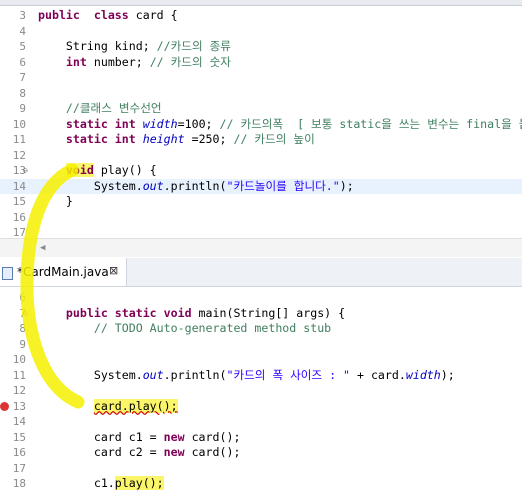 This screenshot has width=522, height=496. I want to click on line-number: 3, so click(22, 15).